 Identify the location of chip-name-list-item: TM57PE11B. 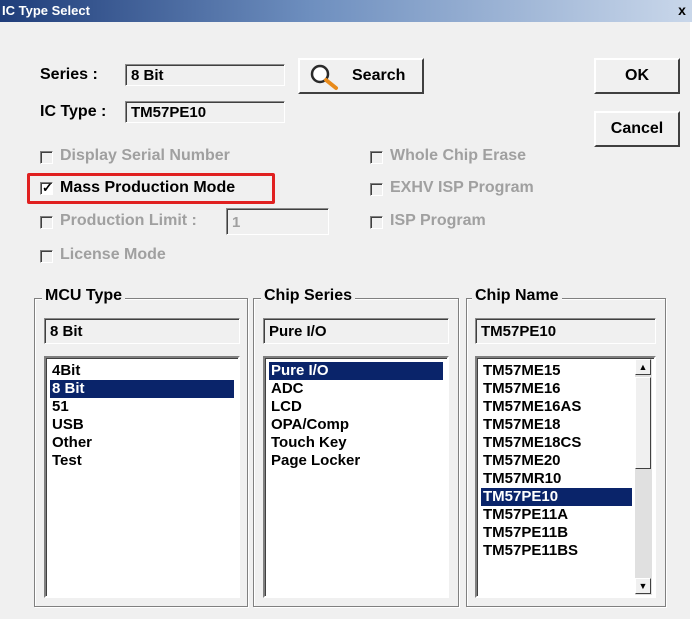
(556, 533).